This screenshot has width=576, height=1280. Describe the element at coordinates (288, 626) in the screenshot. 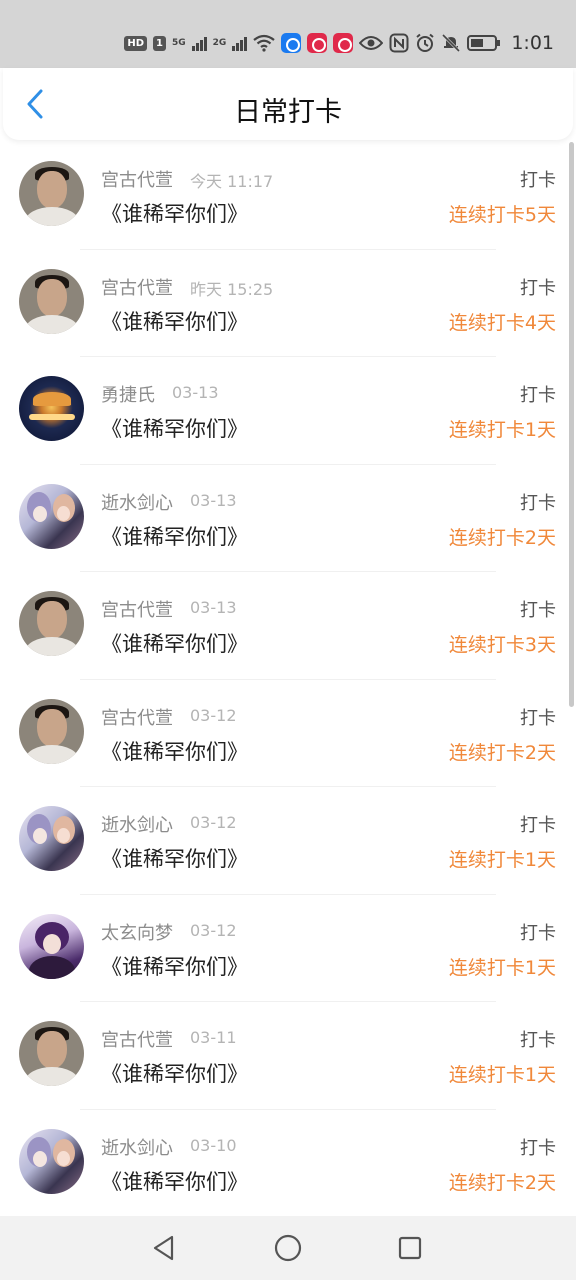

I see `list-item: 宫古代萱 03-13 《谁稀罕你们》 打卡连续打卡3天` at that location.